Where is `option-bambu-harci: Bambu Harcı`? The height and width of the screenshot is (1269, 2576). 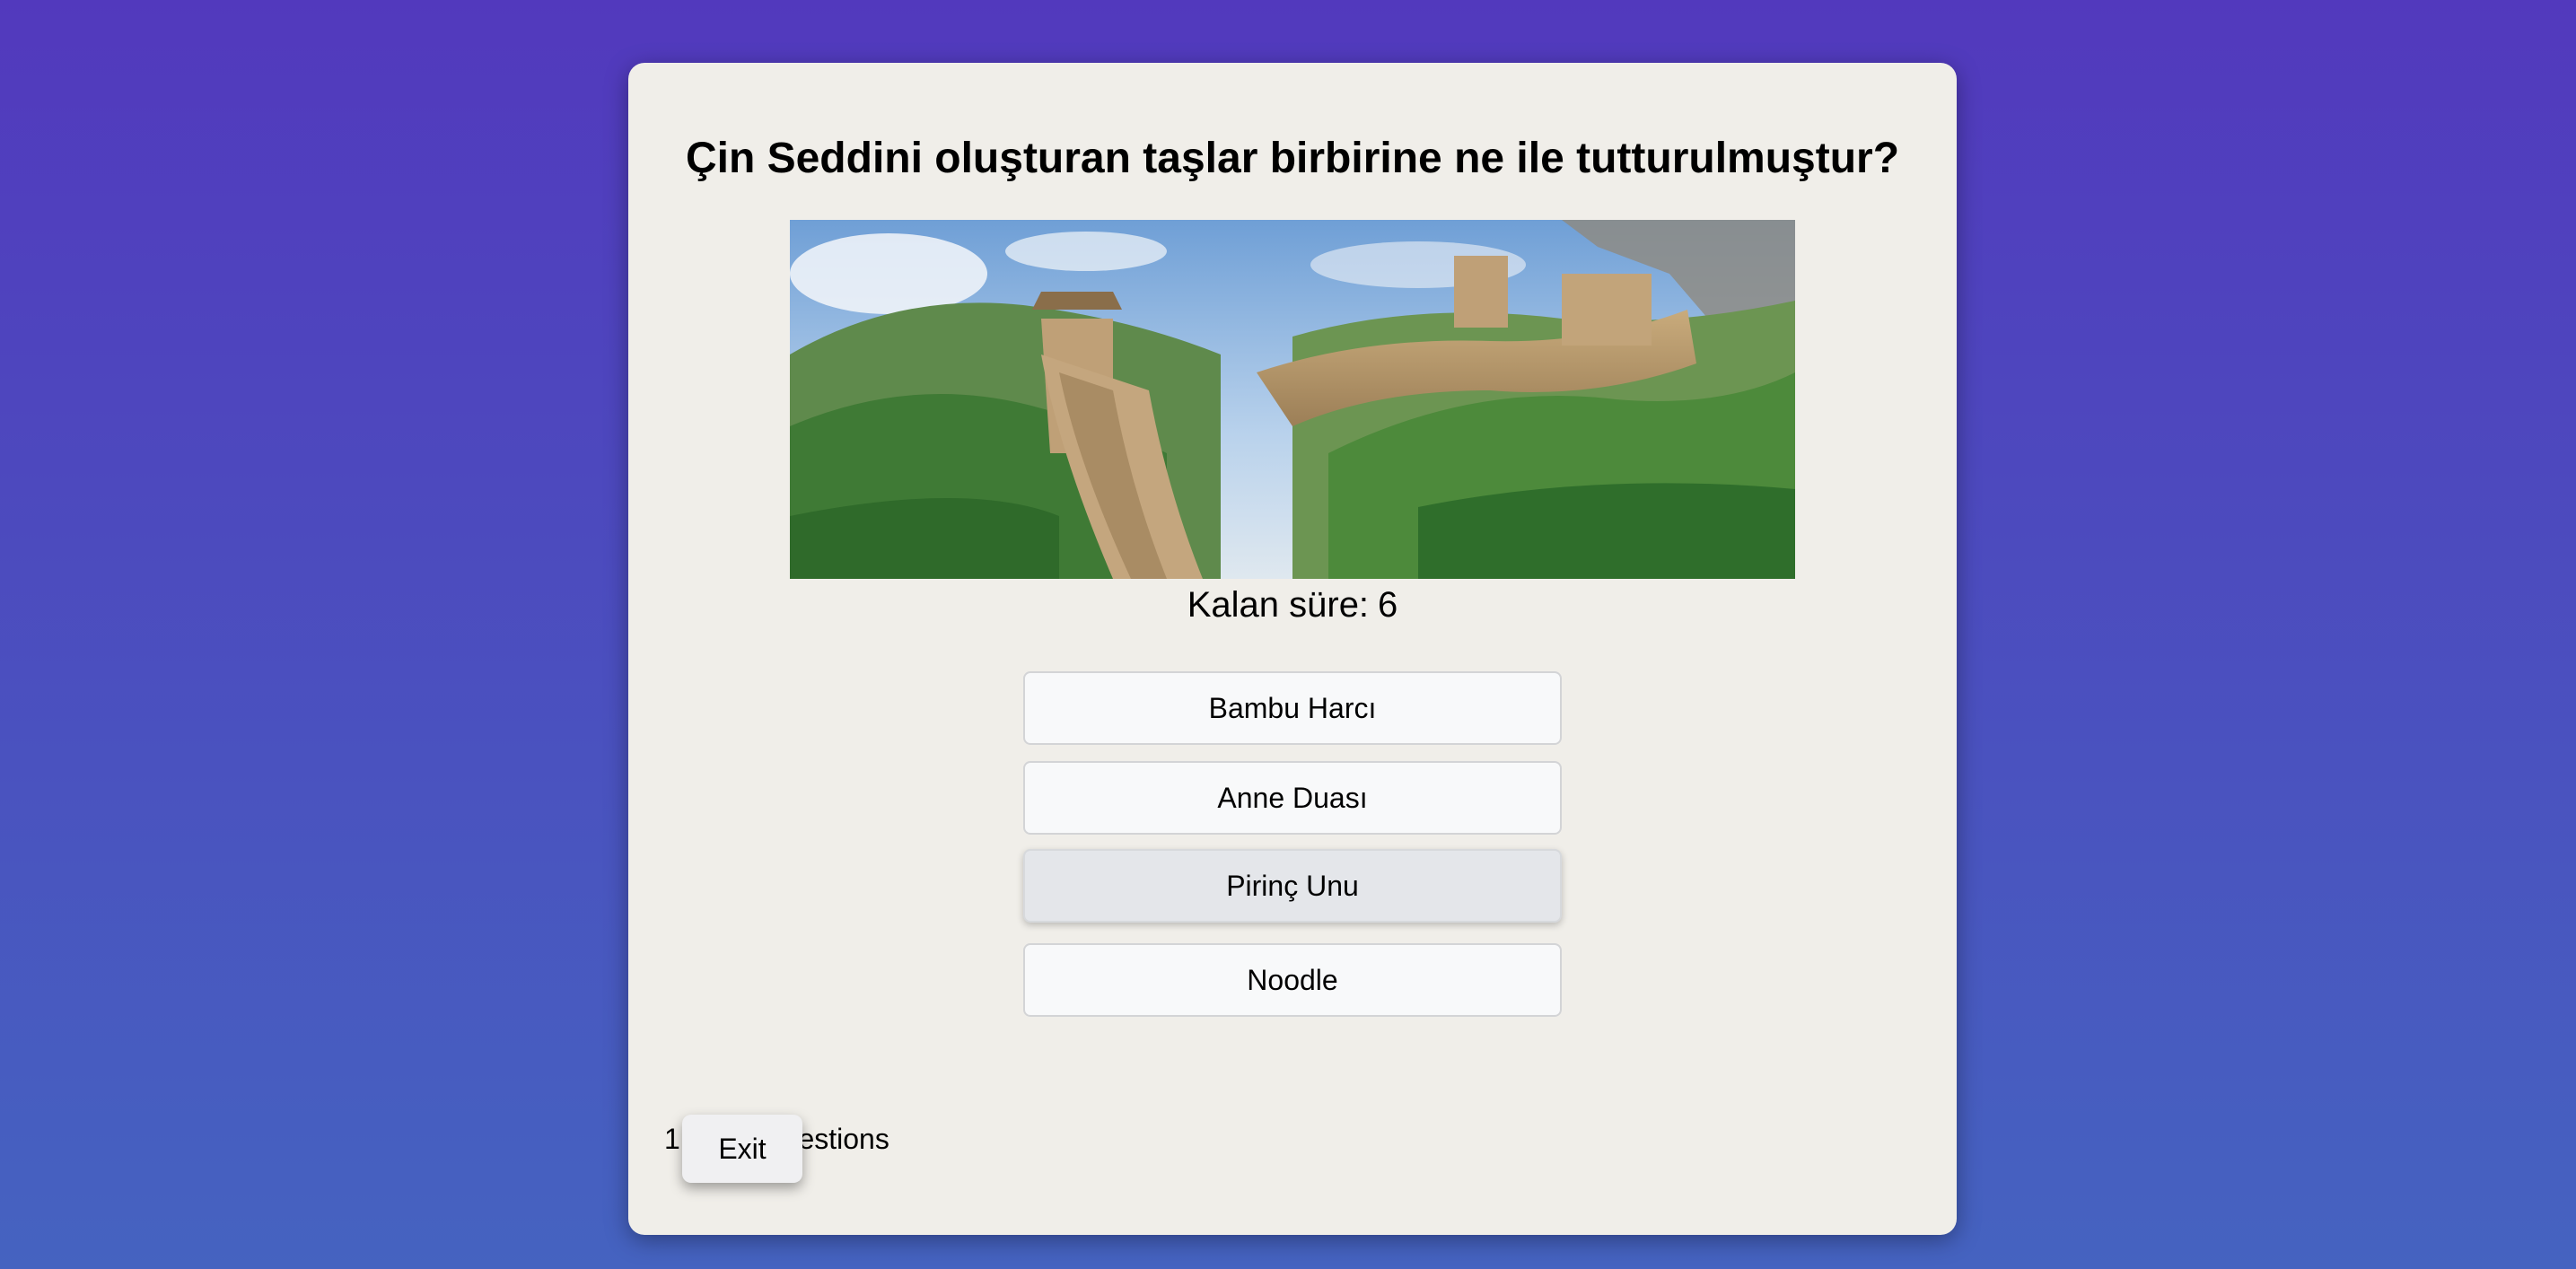 option-bambu-harci: Bambu Harcı is located at coordinates (1292, 708).